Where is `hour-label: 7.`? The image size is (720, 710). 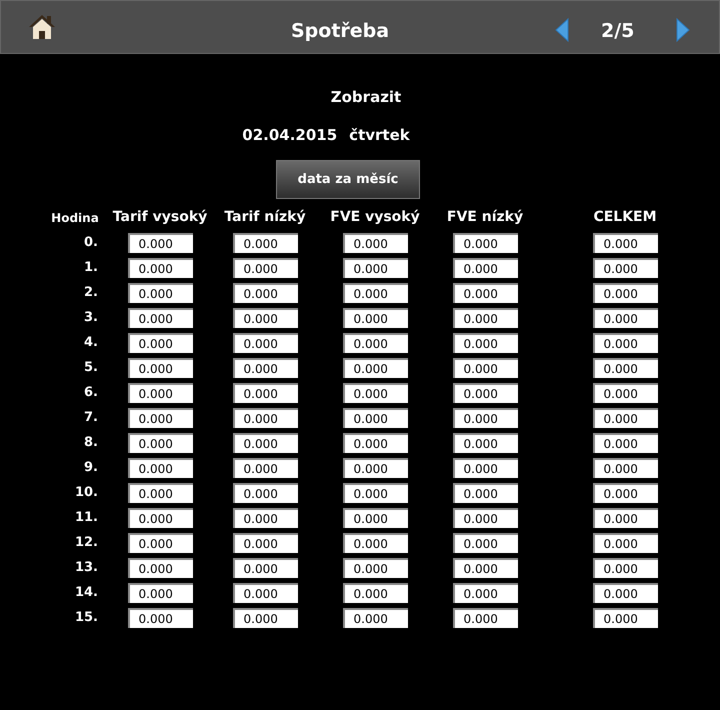 hour-label: 7. is located at coordinates (91, 417).